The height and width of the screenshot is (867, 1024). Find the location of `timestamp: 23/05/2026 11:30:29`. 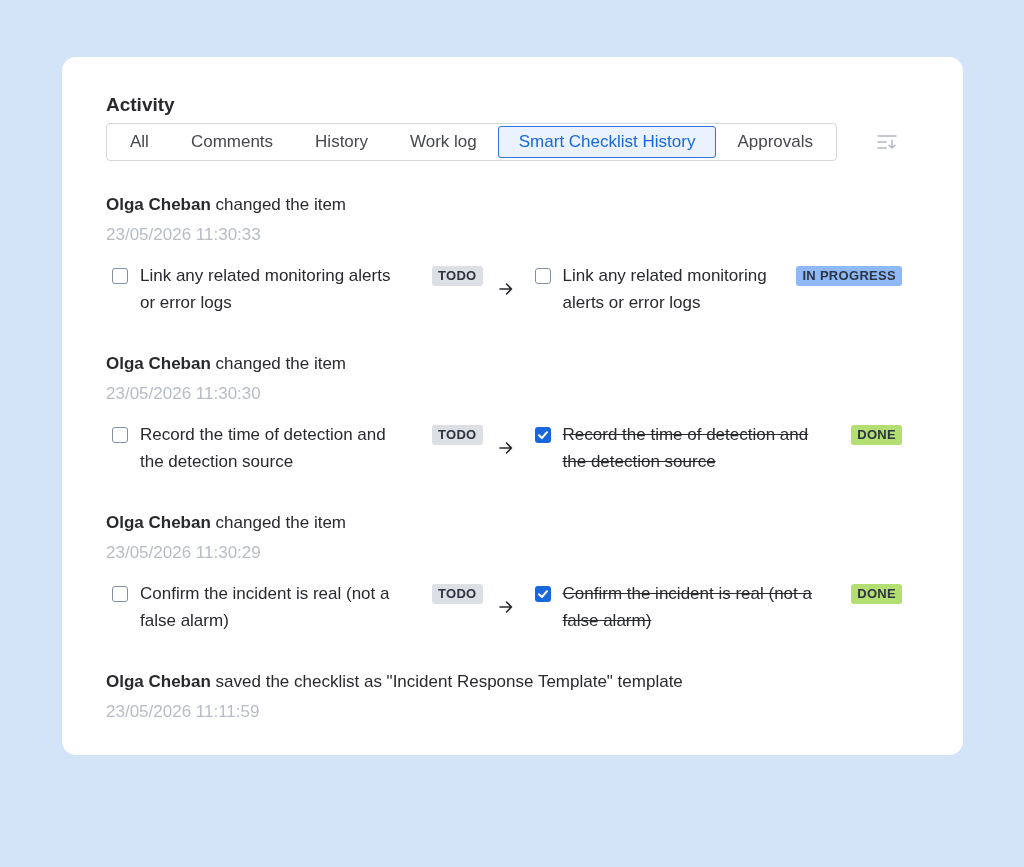

timestamp: 23/05/2026 11:30:29 is located at coordinates (184, 553).